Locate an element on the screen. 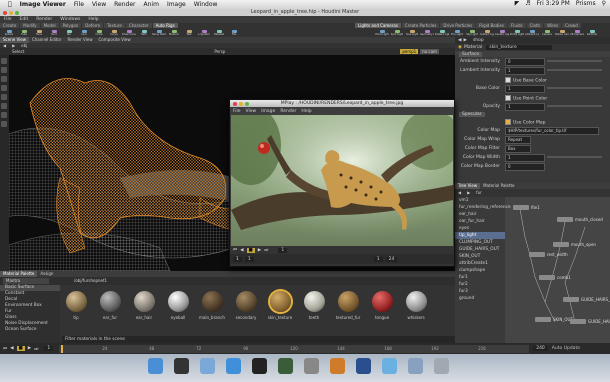 The image size is (610, 382). mplay-stop-icon: ■ is located at coordinates (250, 250).